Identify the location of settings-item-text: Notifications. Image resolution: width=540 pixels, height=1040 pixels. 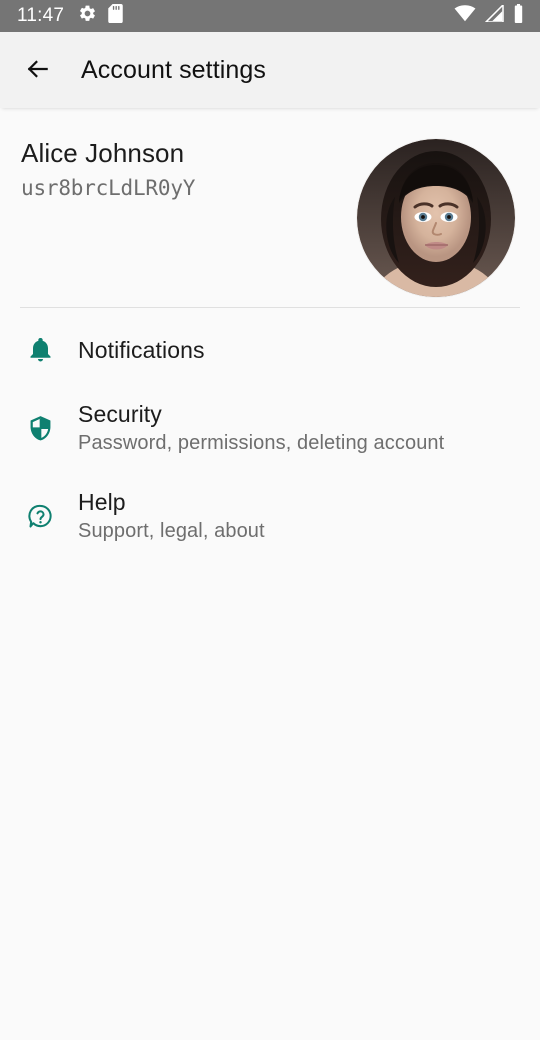
(152, 350).